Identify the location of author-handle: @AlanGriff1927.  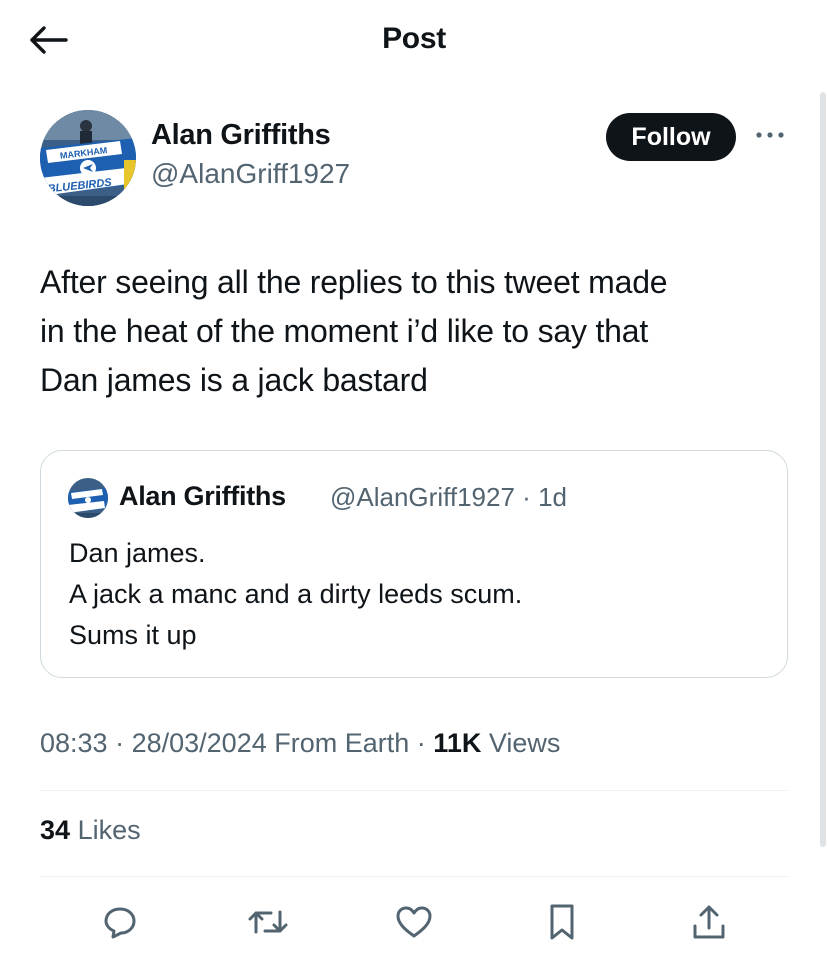
(250, 174).